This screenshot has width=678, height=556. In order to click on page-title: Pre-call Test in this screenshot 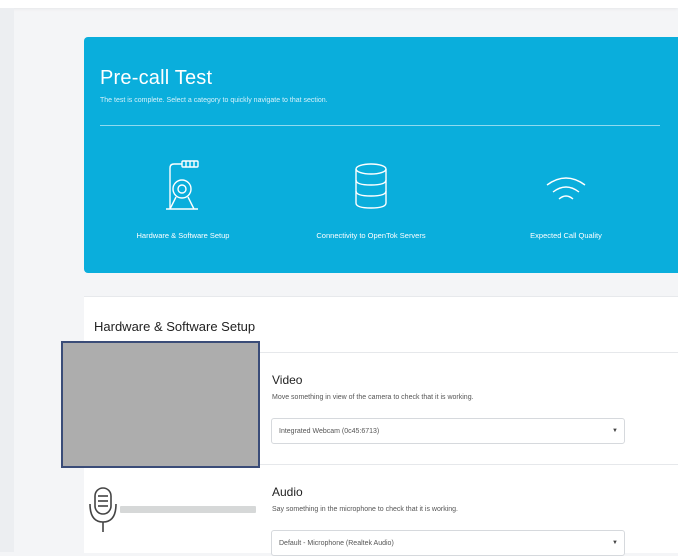, I will do `click(156, 78)`.